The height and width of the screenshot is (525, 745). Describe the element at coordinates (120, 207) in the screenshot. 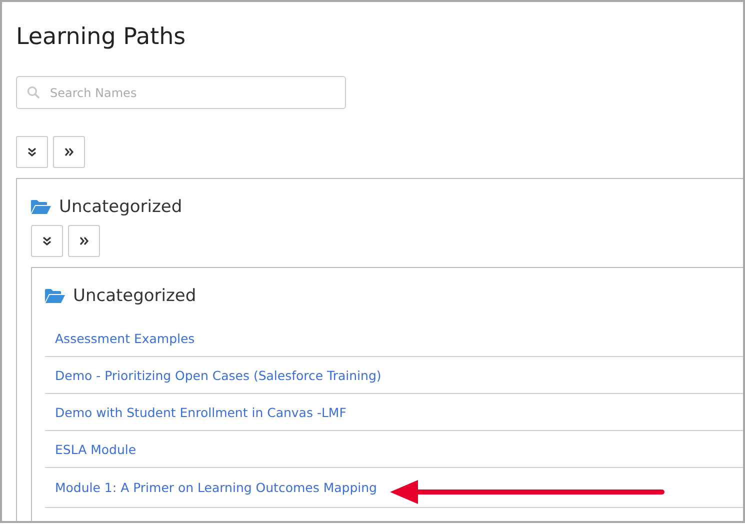

I see `category-name: Uncategorized` at that location.